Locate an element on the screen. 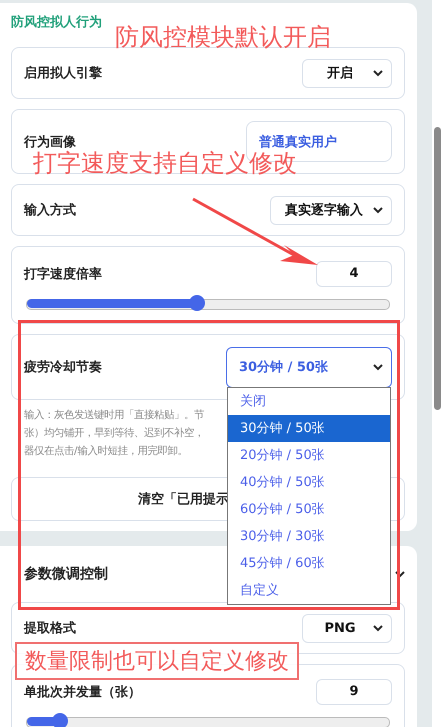 This screenshot has height=727, width=442. setting-label: 打字速度倍率 is located at coordinates (63, 274).